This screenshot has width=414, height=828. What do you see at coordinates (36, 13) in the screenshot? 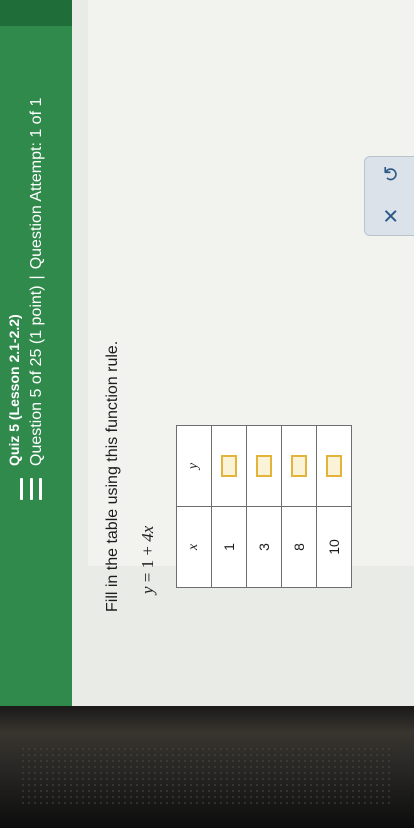
I see `header-edge` at bounding box center [36, 13].